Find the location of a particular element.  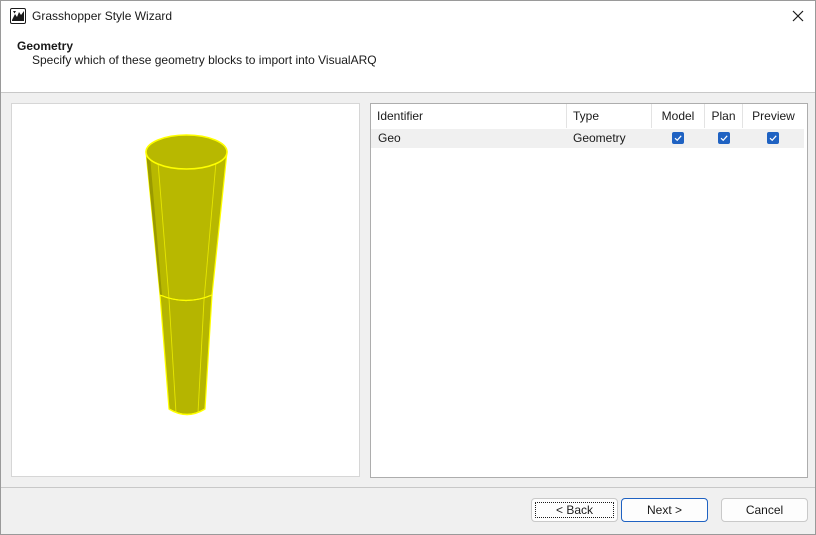

cell-identifier: Geo is located at coordinates (389, 138).